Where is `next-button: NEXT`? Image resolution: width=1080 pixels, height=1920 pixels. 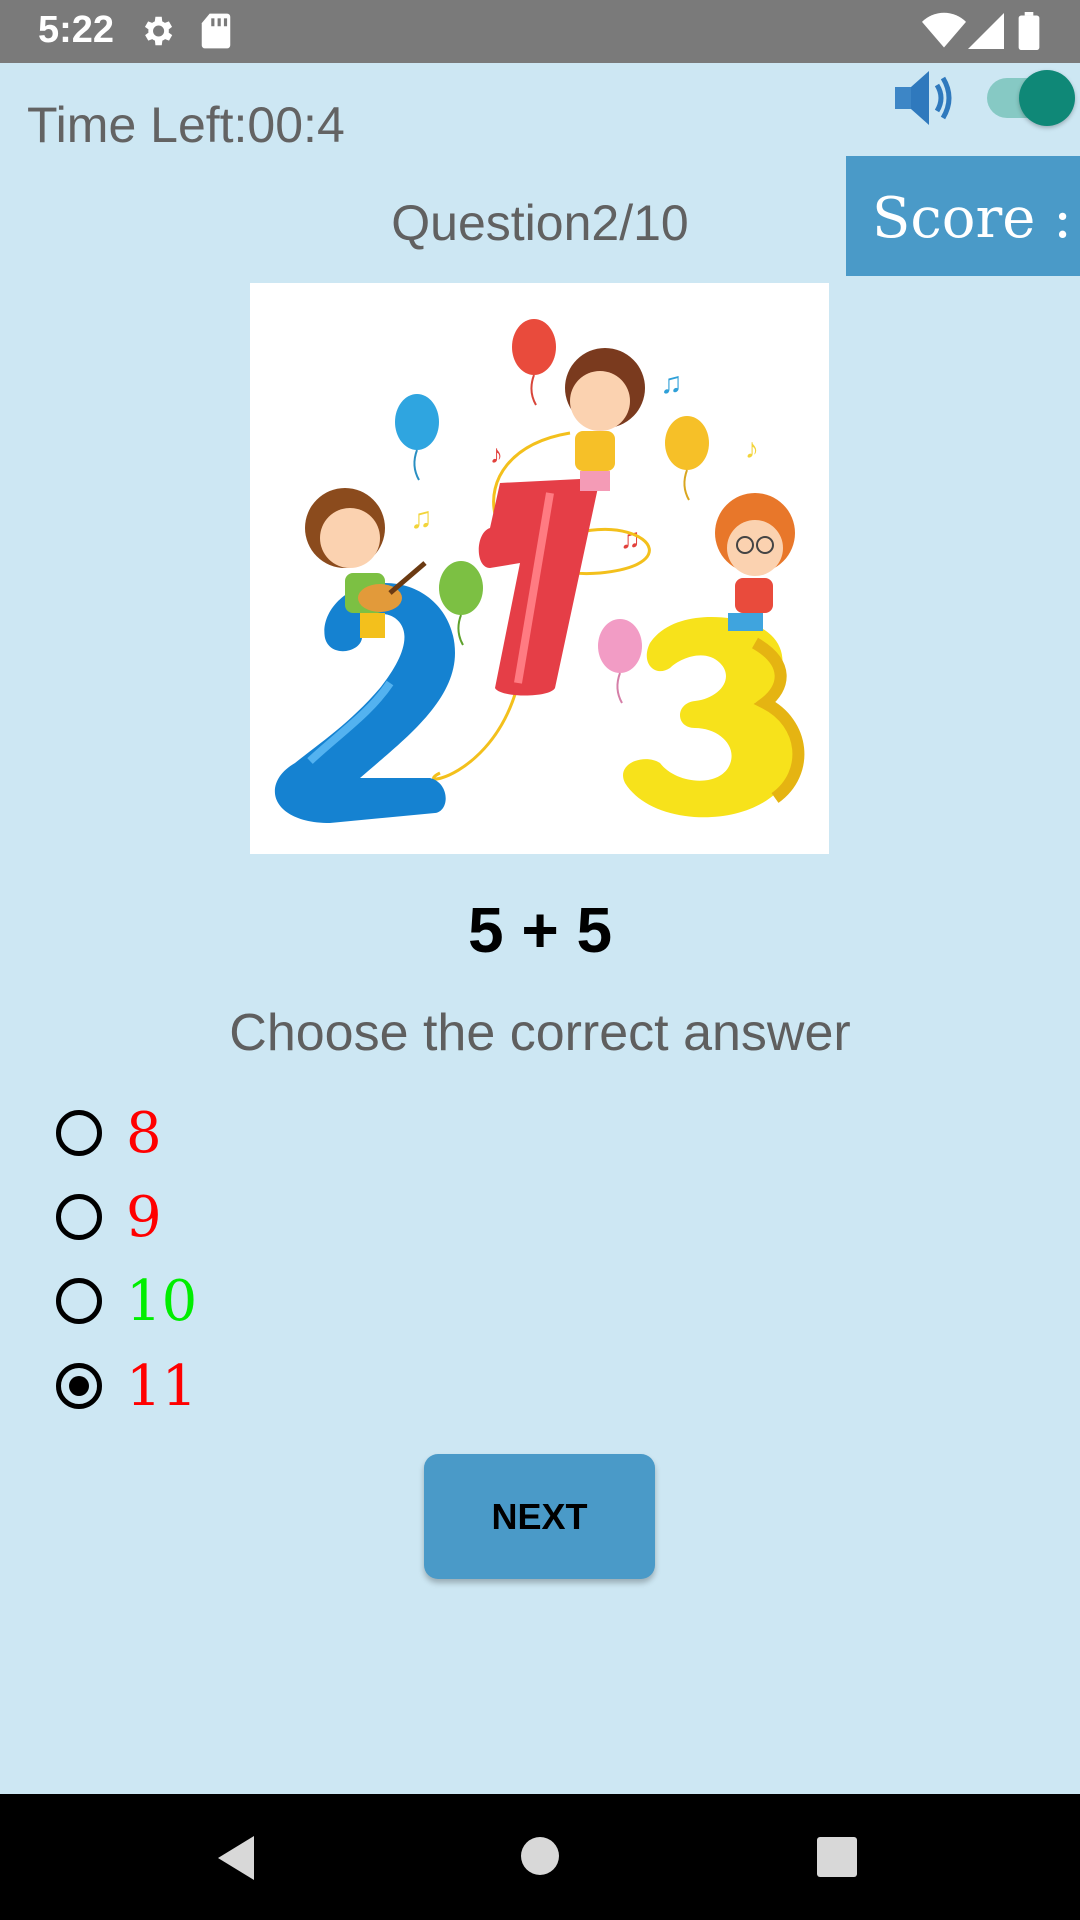 next-button: NEXT is located at coordinates (539, 1516).